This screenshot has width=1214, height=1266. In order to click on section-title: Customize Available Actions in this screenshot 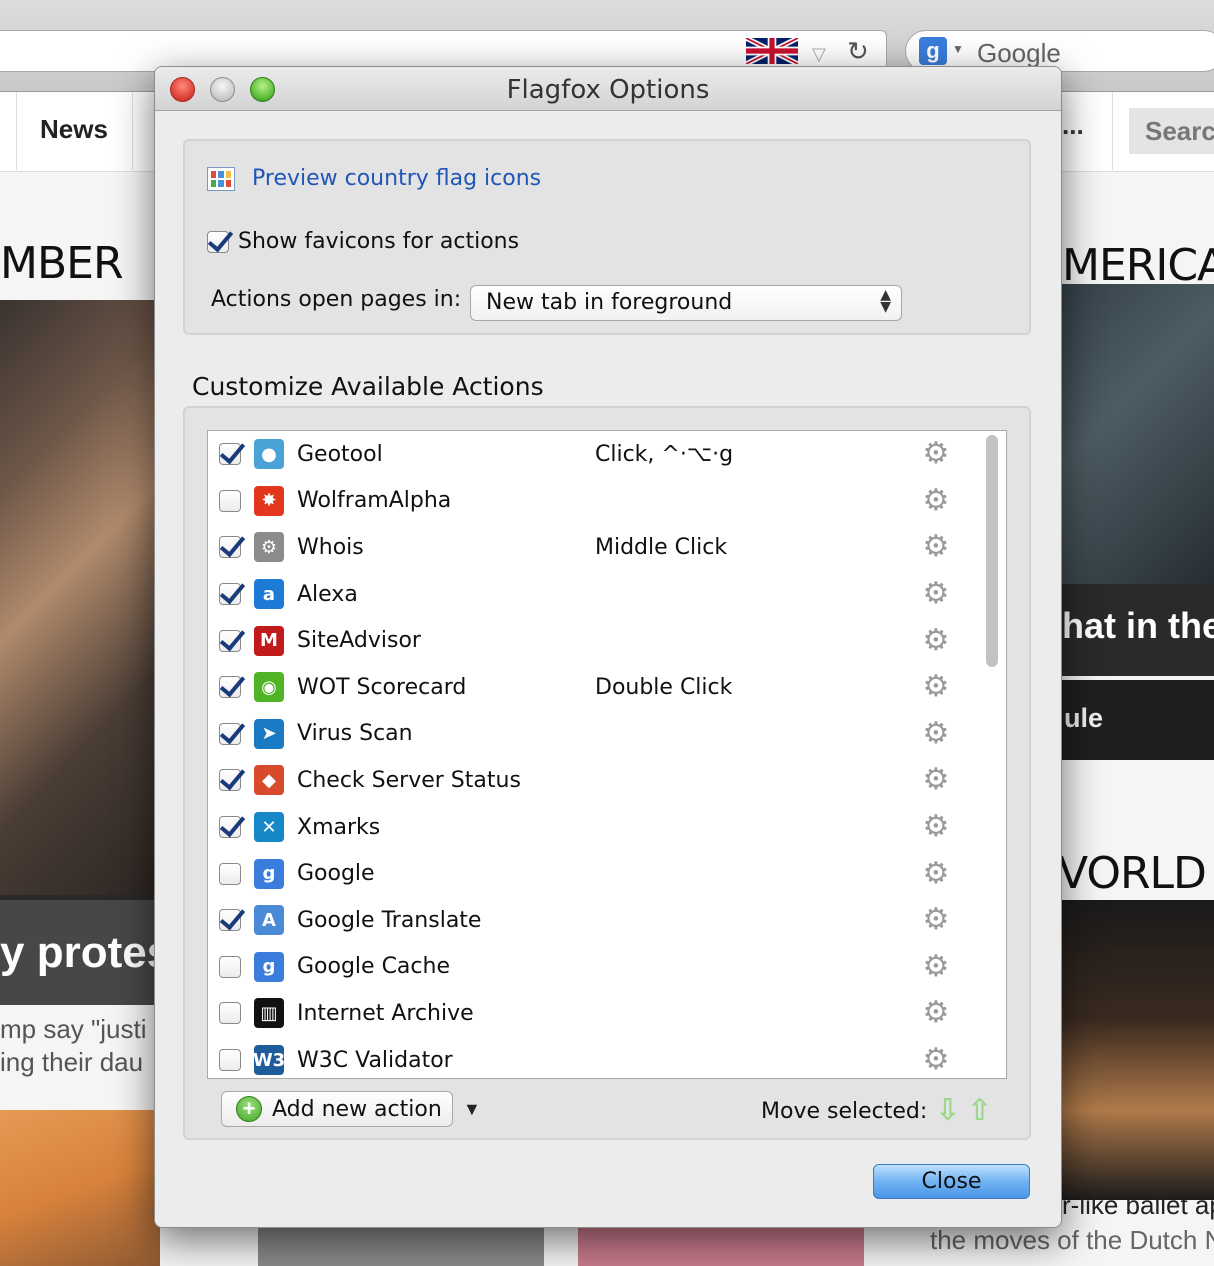, I will do `click(368, 386)`.